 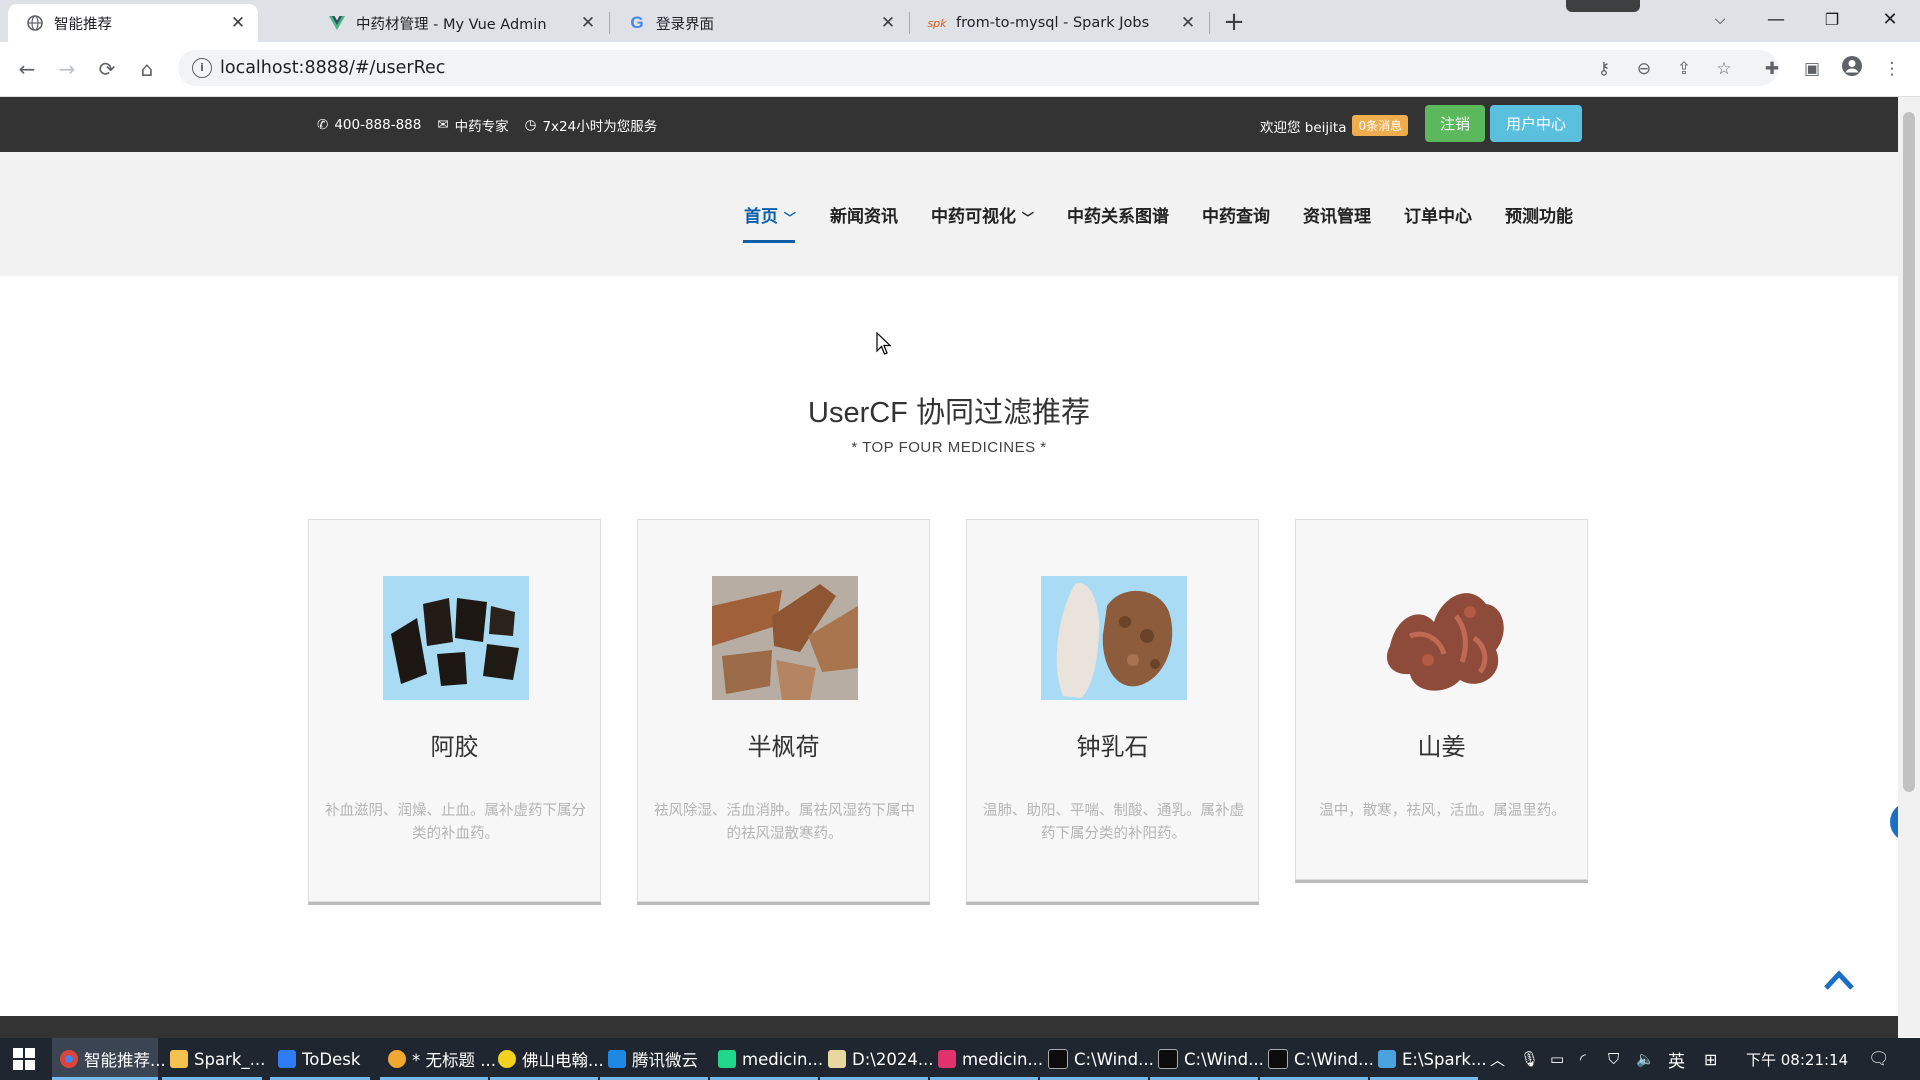 What do you see at coordinates (1118, 214) in the screenshot?
I see `nav-item-graph: 中药关系图谱` at bounding box center [1118, 214].